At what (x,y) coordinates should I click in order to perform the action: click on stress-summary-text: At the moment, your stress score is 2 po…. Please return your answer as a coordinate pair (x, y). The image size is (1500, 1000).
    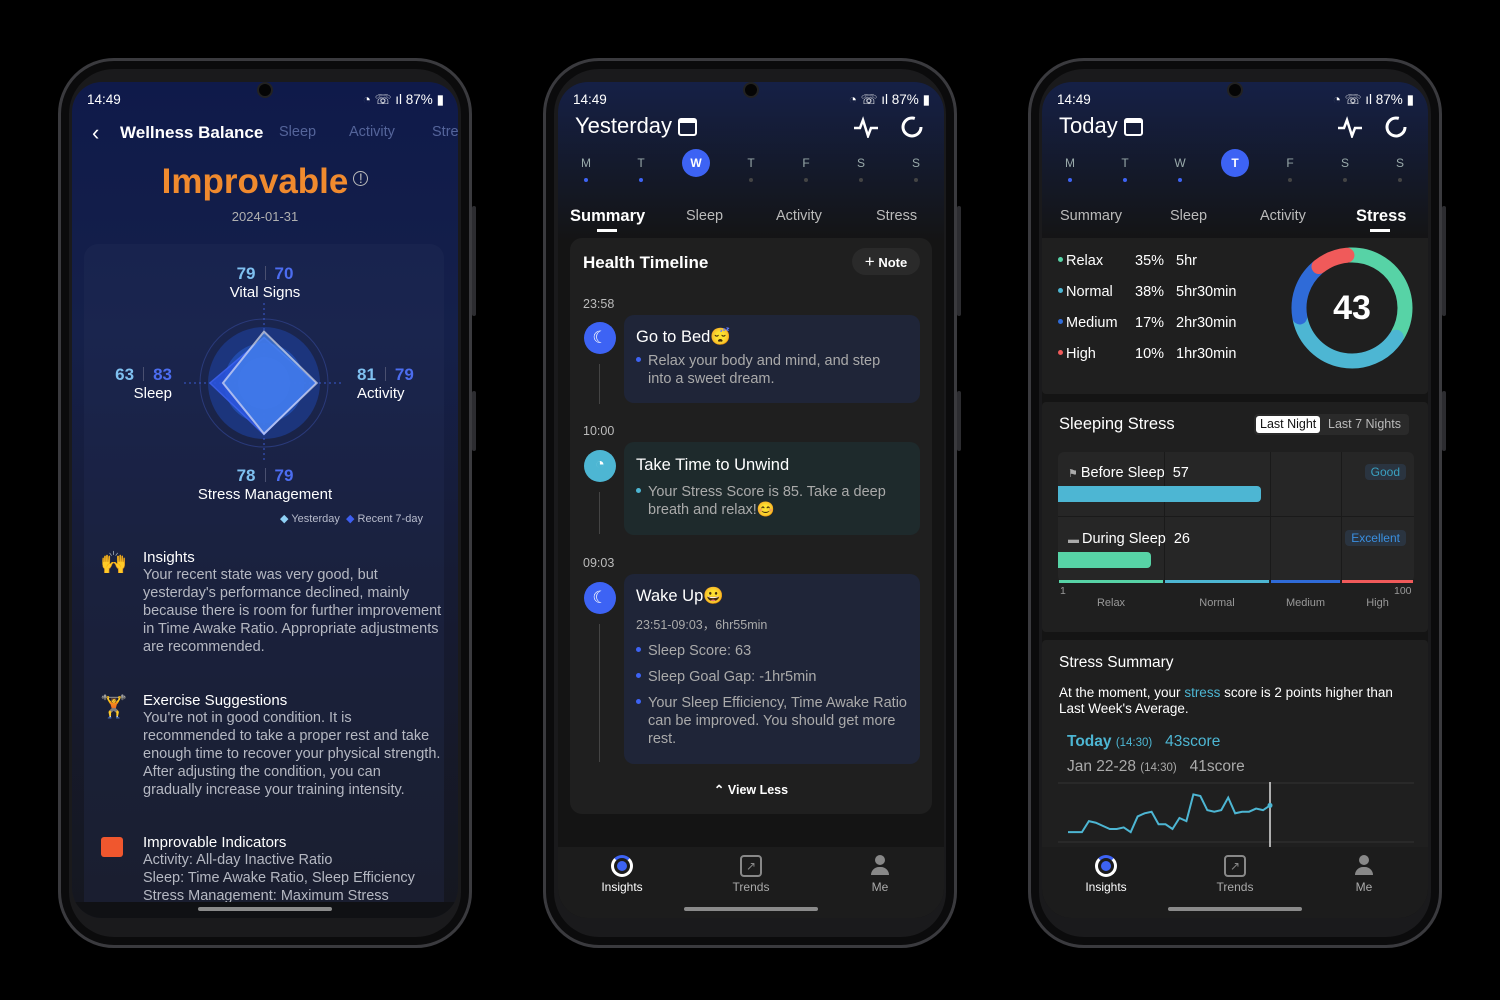
    Looking at the image, I should click on (1226, 700).